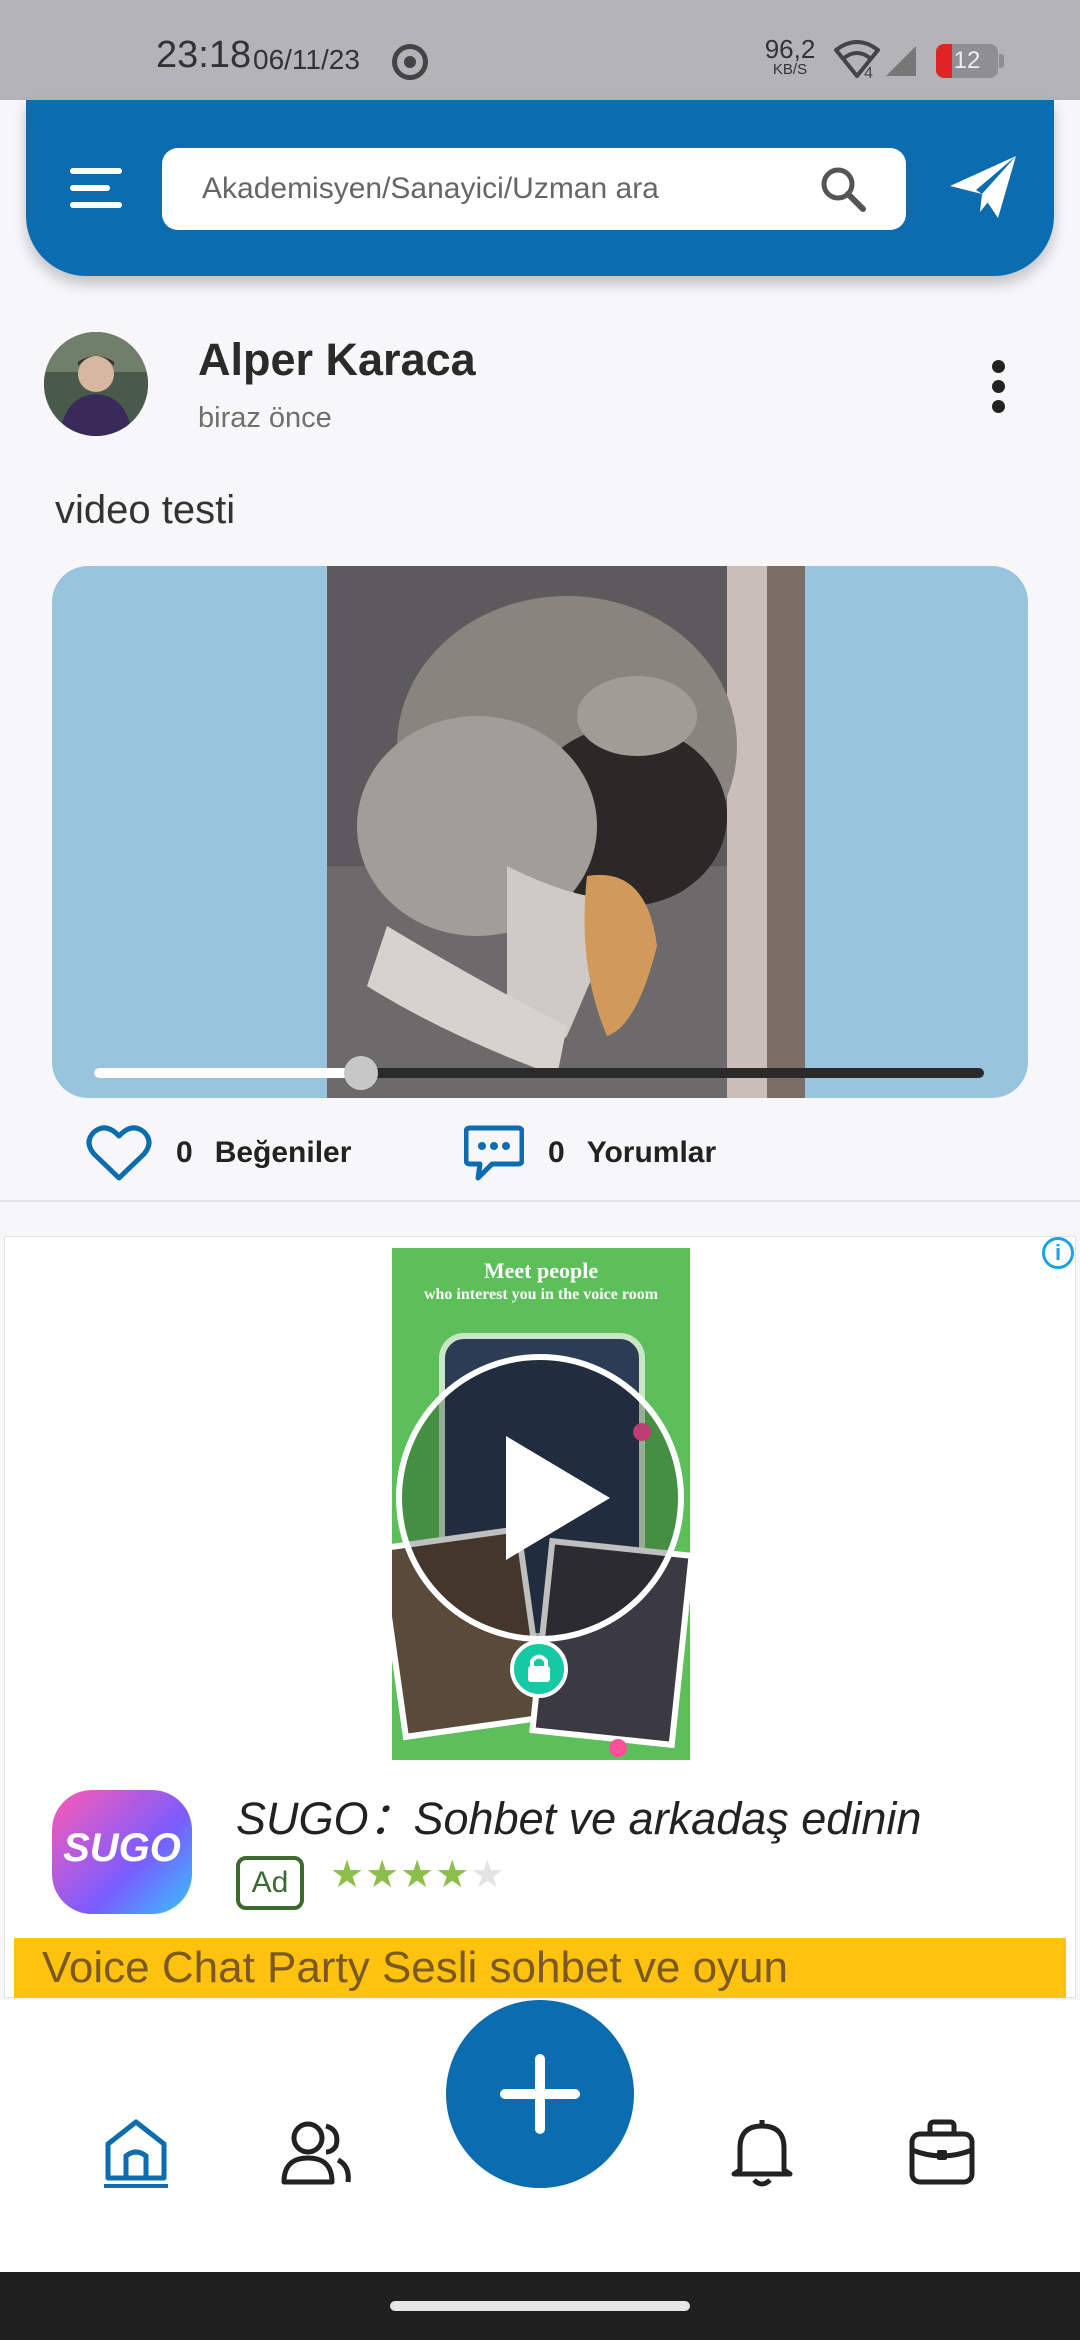  Describe the element at coordinates (227, 1073) in the screenshot. I see `video-progress-played` at that location.